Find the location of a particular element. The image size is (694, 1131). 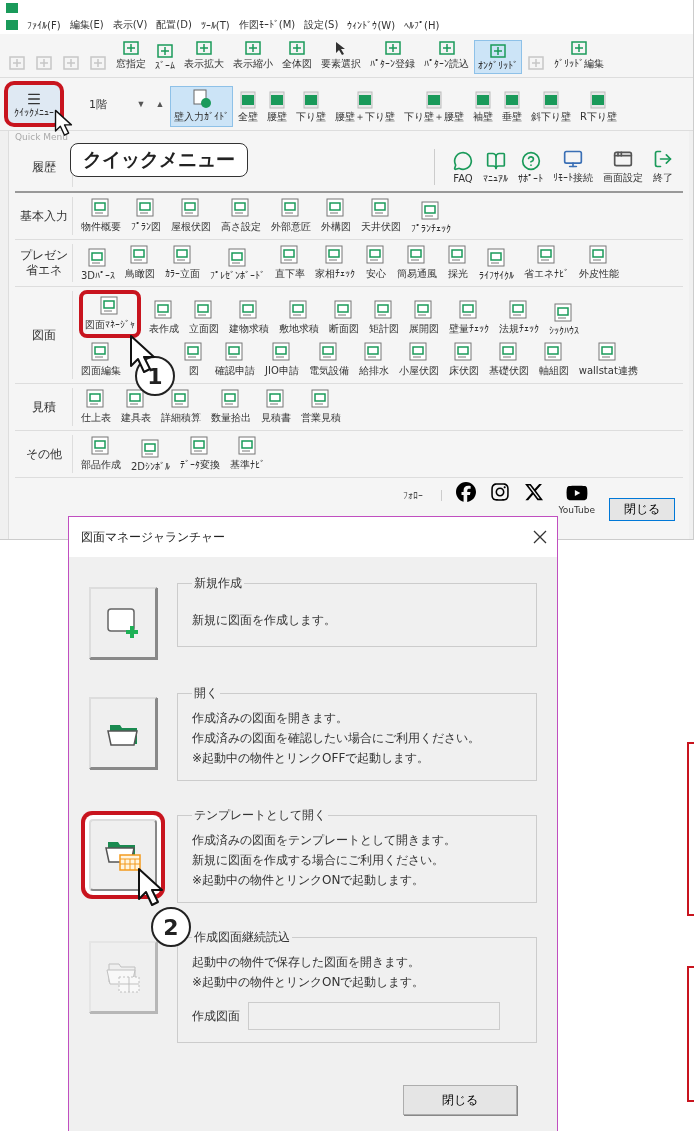

input-field is located at coordinates (374, 1016).